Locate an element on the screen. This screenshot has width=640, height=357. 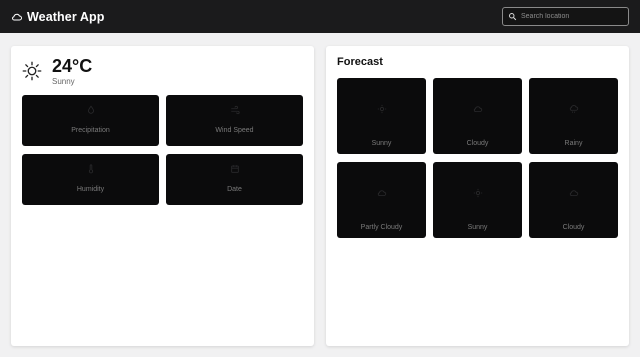
wind-icon is located at coordinates (235, 110).